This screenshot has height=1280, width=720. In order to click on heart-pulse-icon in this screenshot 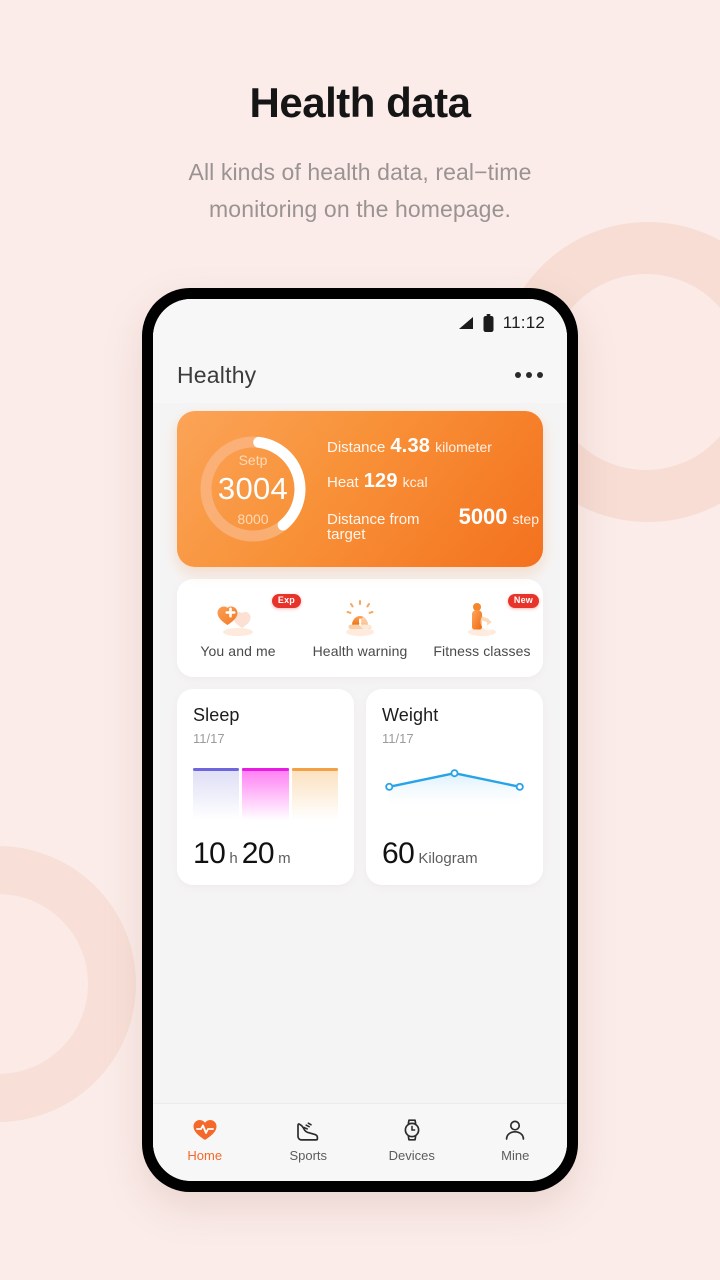, I will do `click(205, 1130)`.